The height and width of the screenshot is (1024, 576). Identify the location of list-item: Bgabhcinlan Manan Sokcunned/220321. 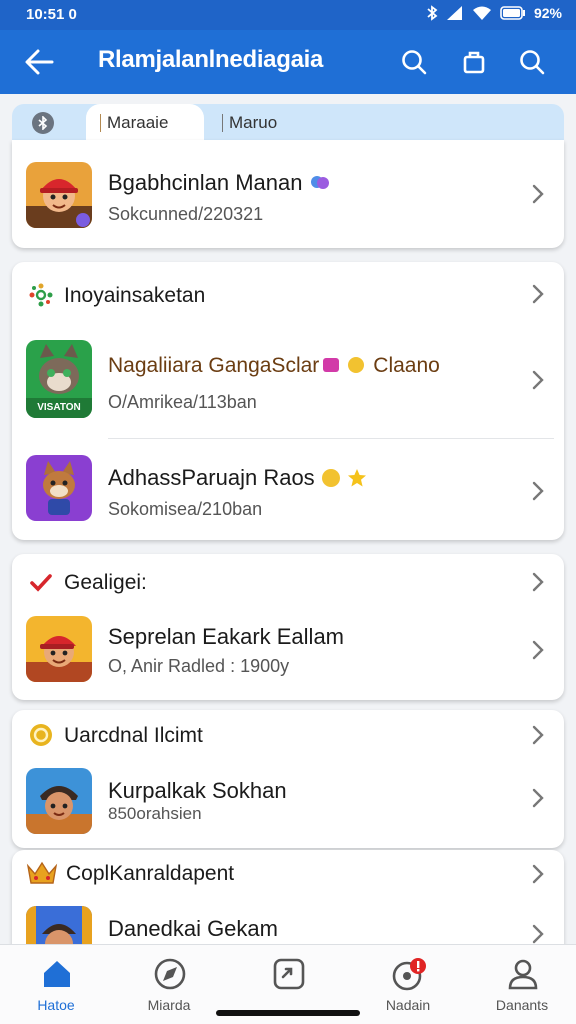
(288, 194).